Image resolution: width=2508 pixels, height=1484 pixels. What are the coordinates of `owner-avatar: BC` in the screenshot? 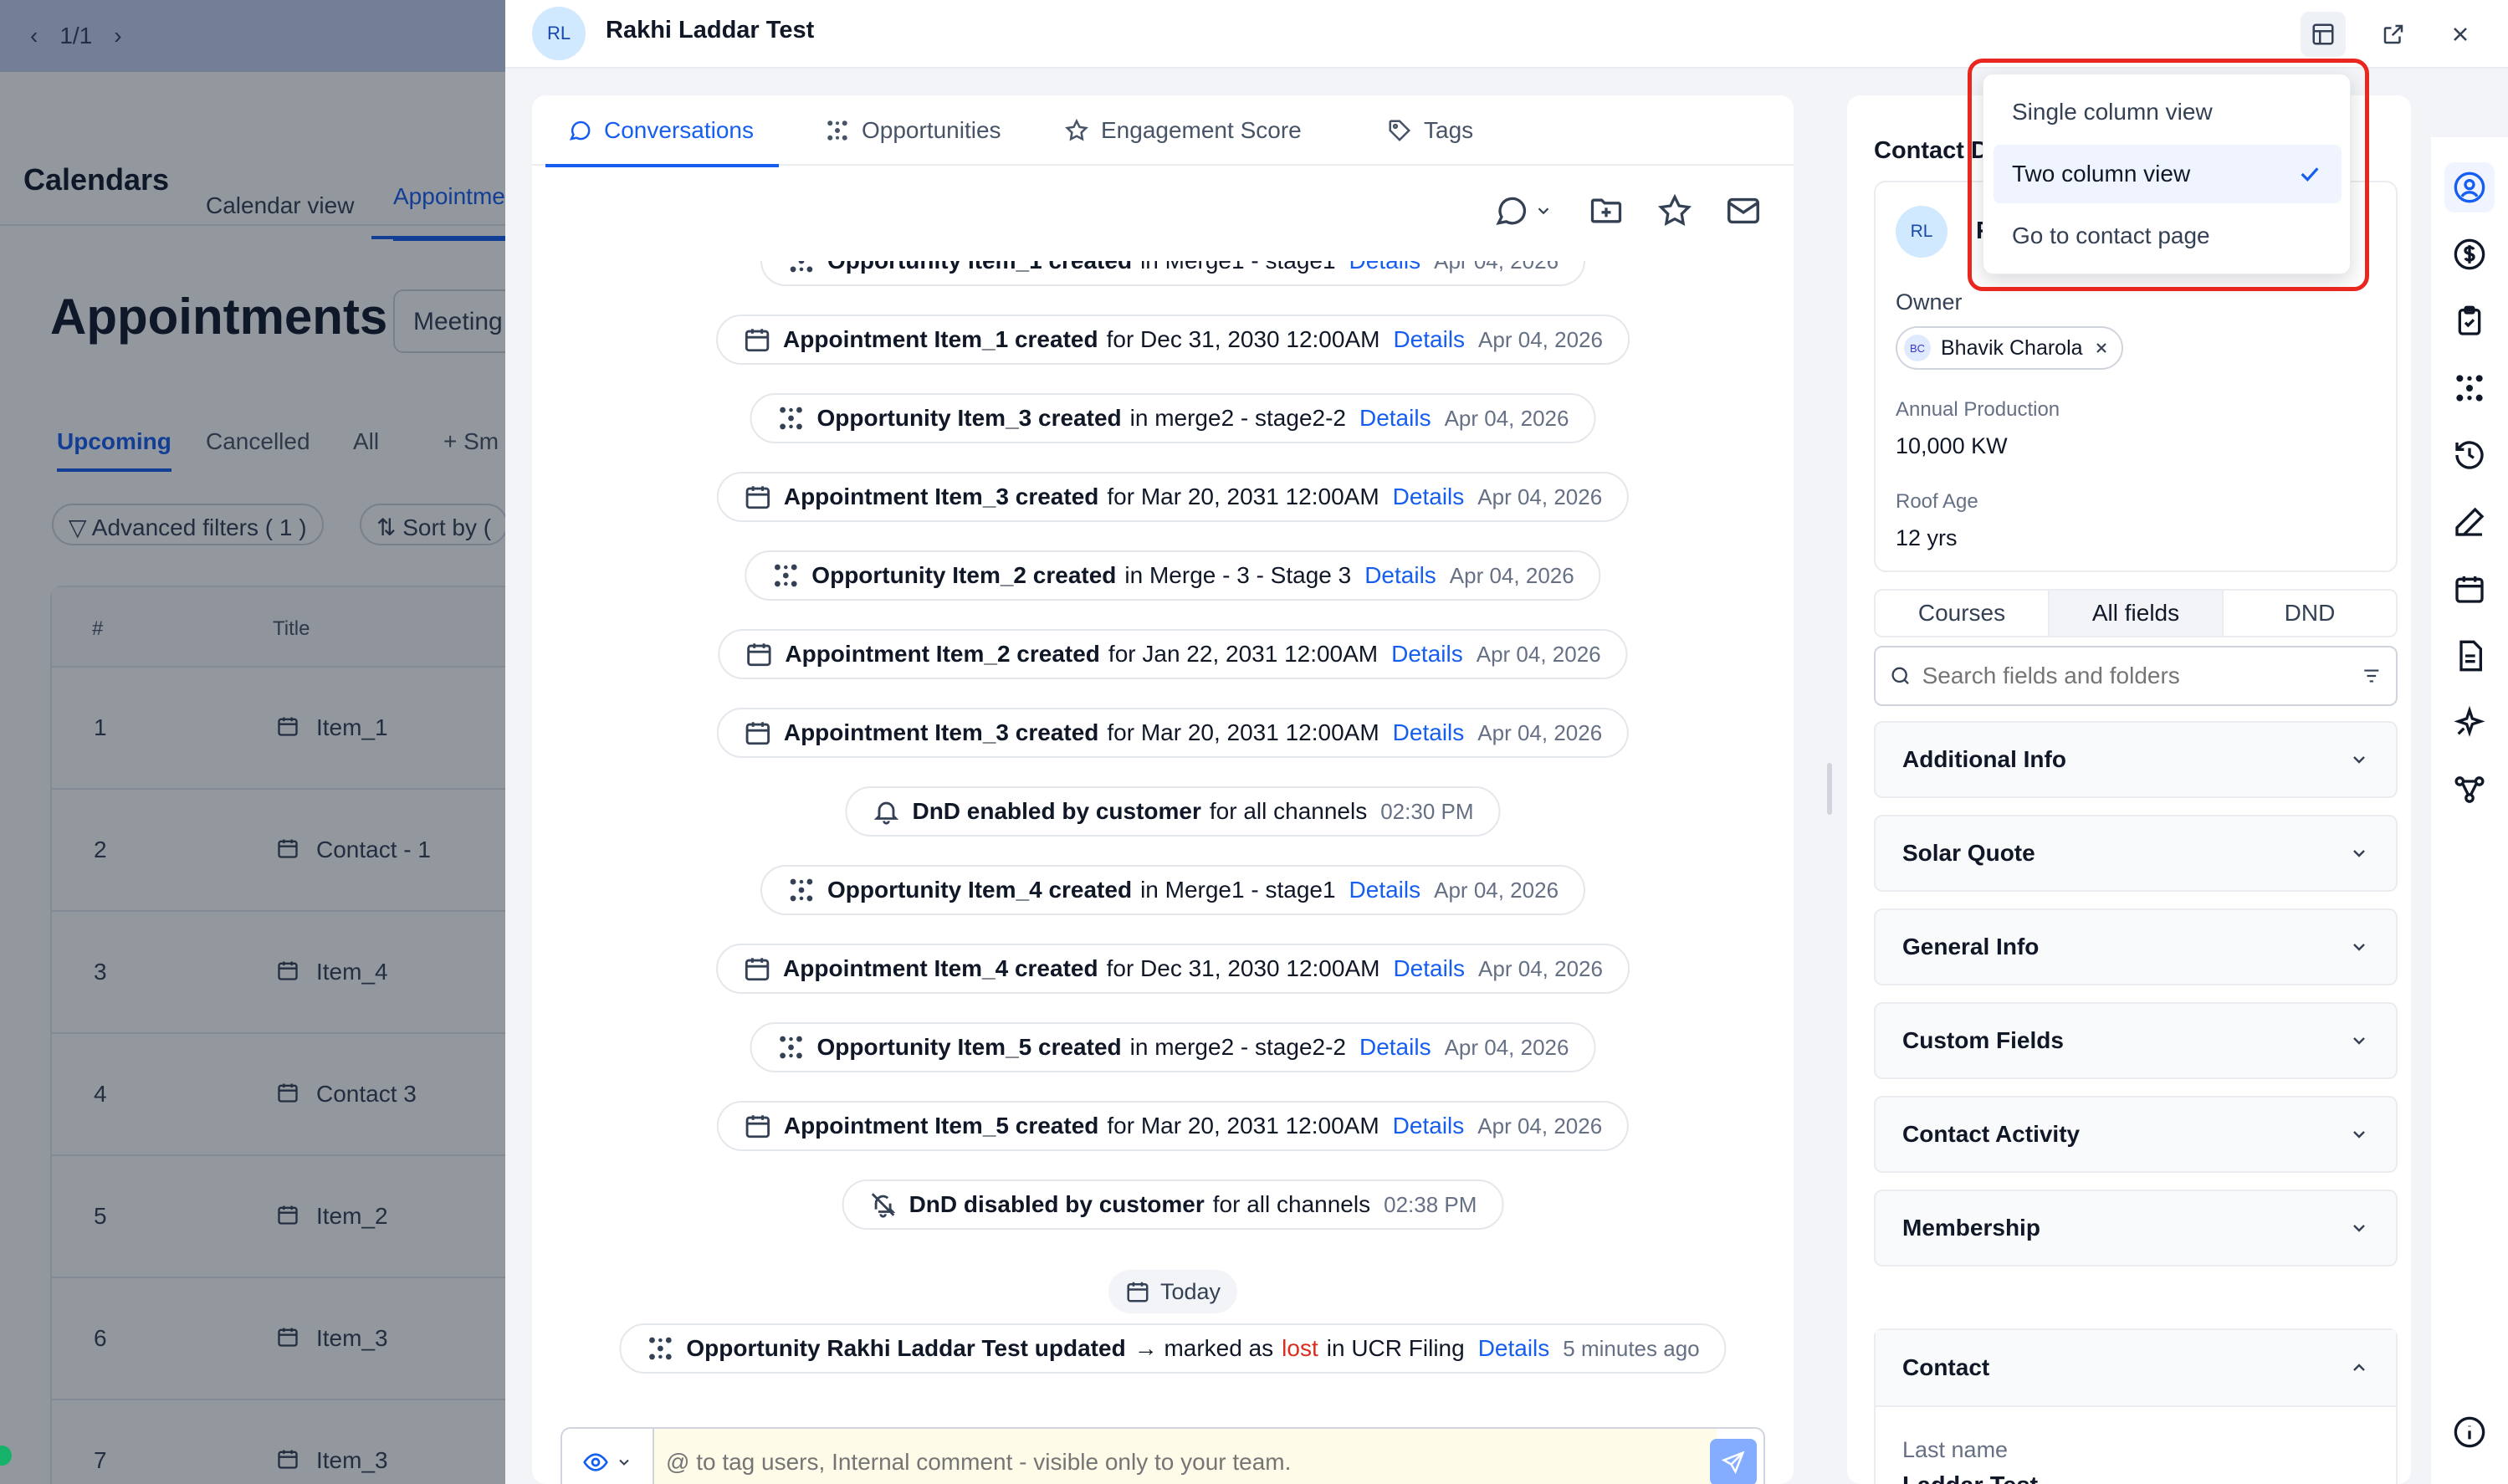 It's located at (1917, 348).